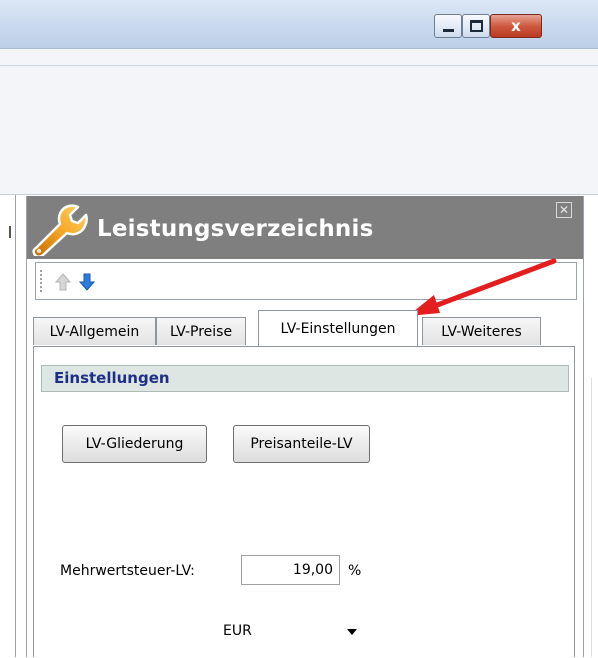 This screenshot has width=598, height=658. Describe the element at coordinates (301, 444) in the screenshot. I see `preisanteile-lv-button: Preisanteile-LV` at that location.